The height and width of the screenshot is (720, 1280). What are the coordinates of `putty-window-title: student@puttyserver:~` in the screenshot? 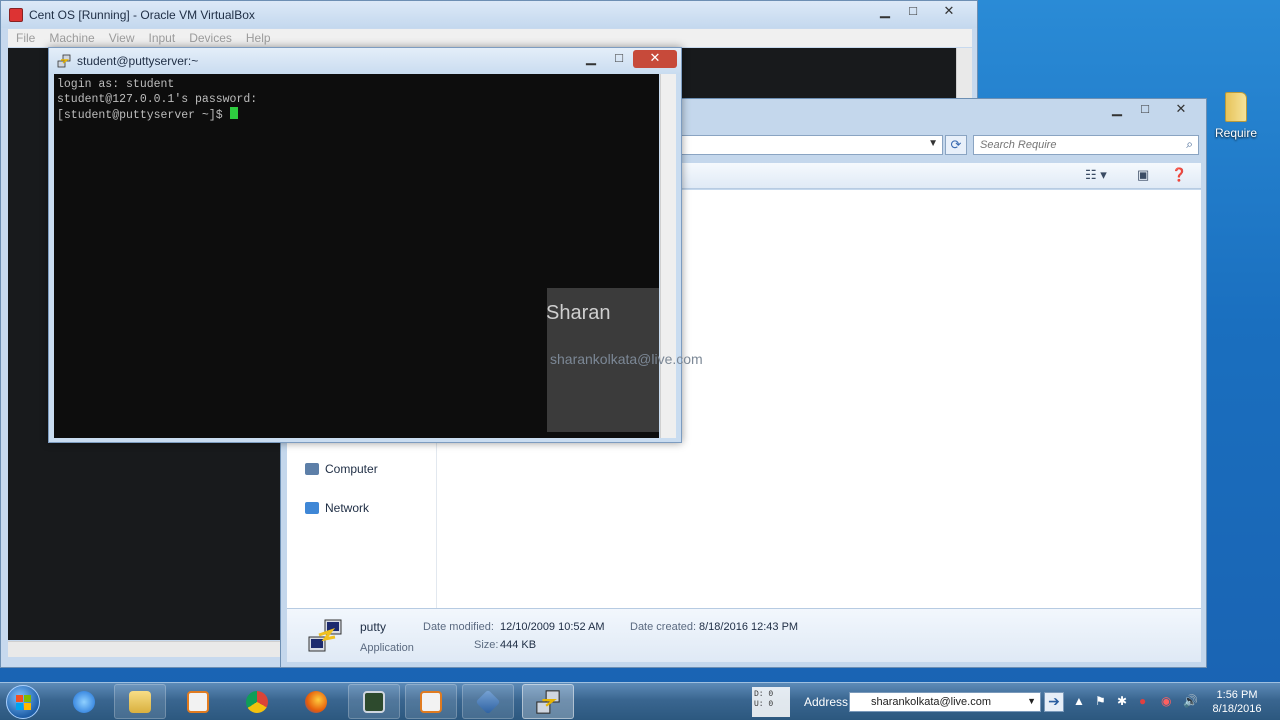 It's located at (138, 61).